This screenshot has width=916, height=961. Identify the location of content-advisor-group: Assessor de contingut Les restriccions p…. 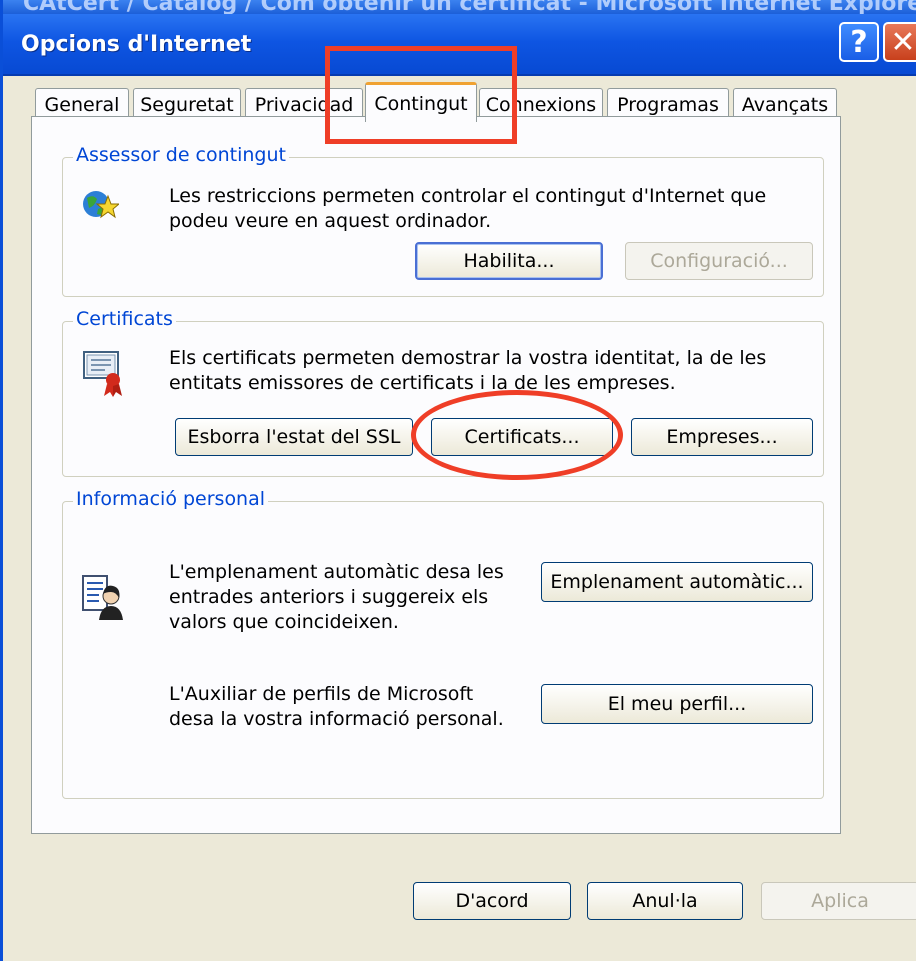
(443, 220).